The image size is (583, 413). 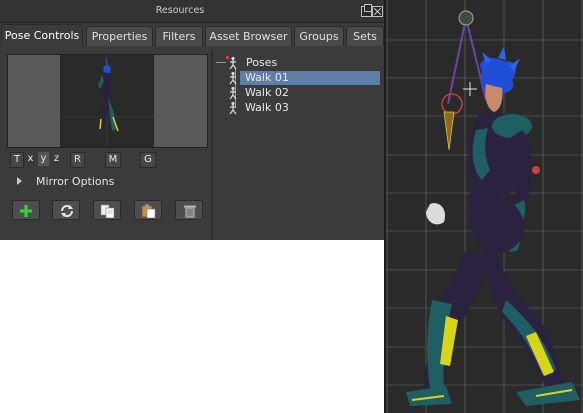 What do you see at coordinates (113, 160) in the screenshot?
I see `mirror-toggle: M` at bounding box center [113, 160].